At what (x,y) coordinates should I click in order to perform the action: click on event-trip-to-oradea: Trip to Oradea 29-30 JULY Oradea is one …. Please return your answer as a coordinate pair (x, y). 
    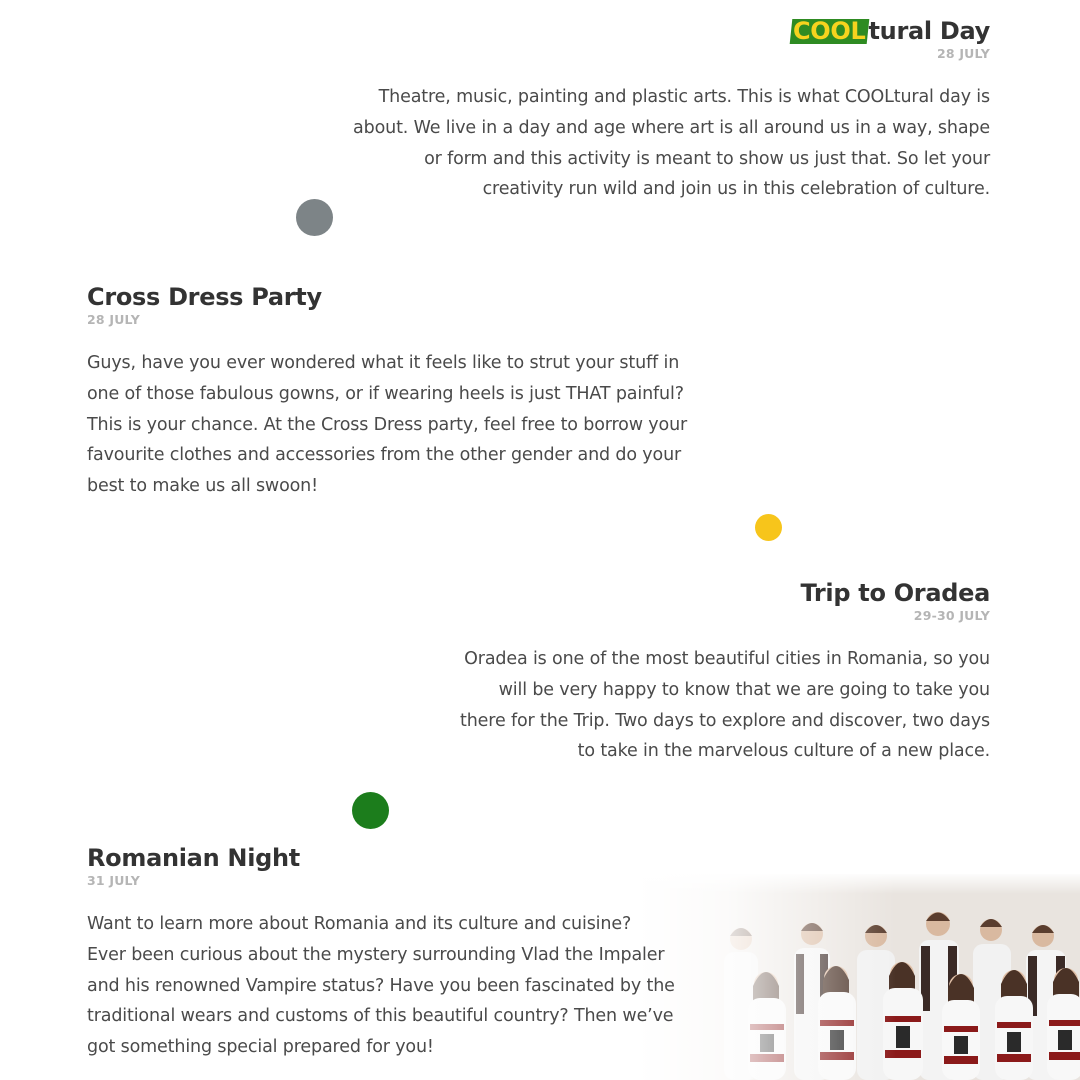
    Looking at the image, I should click on (670, 672).